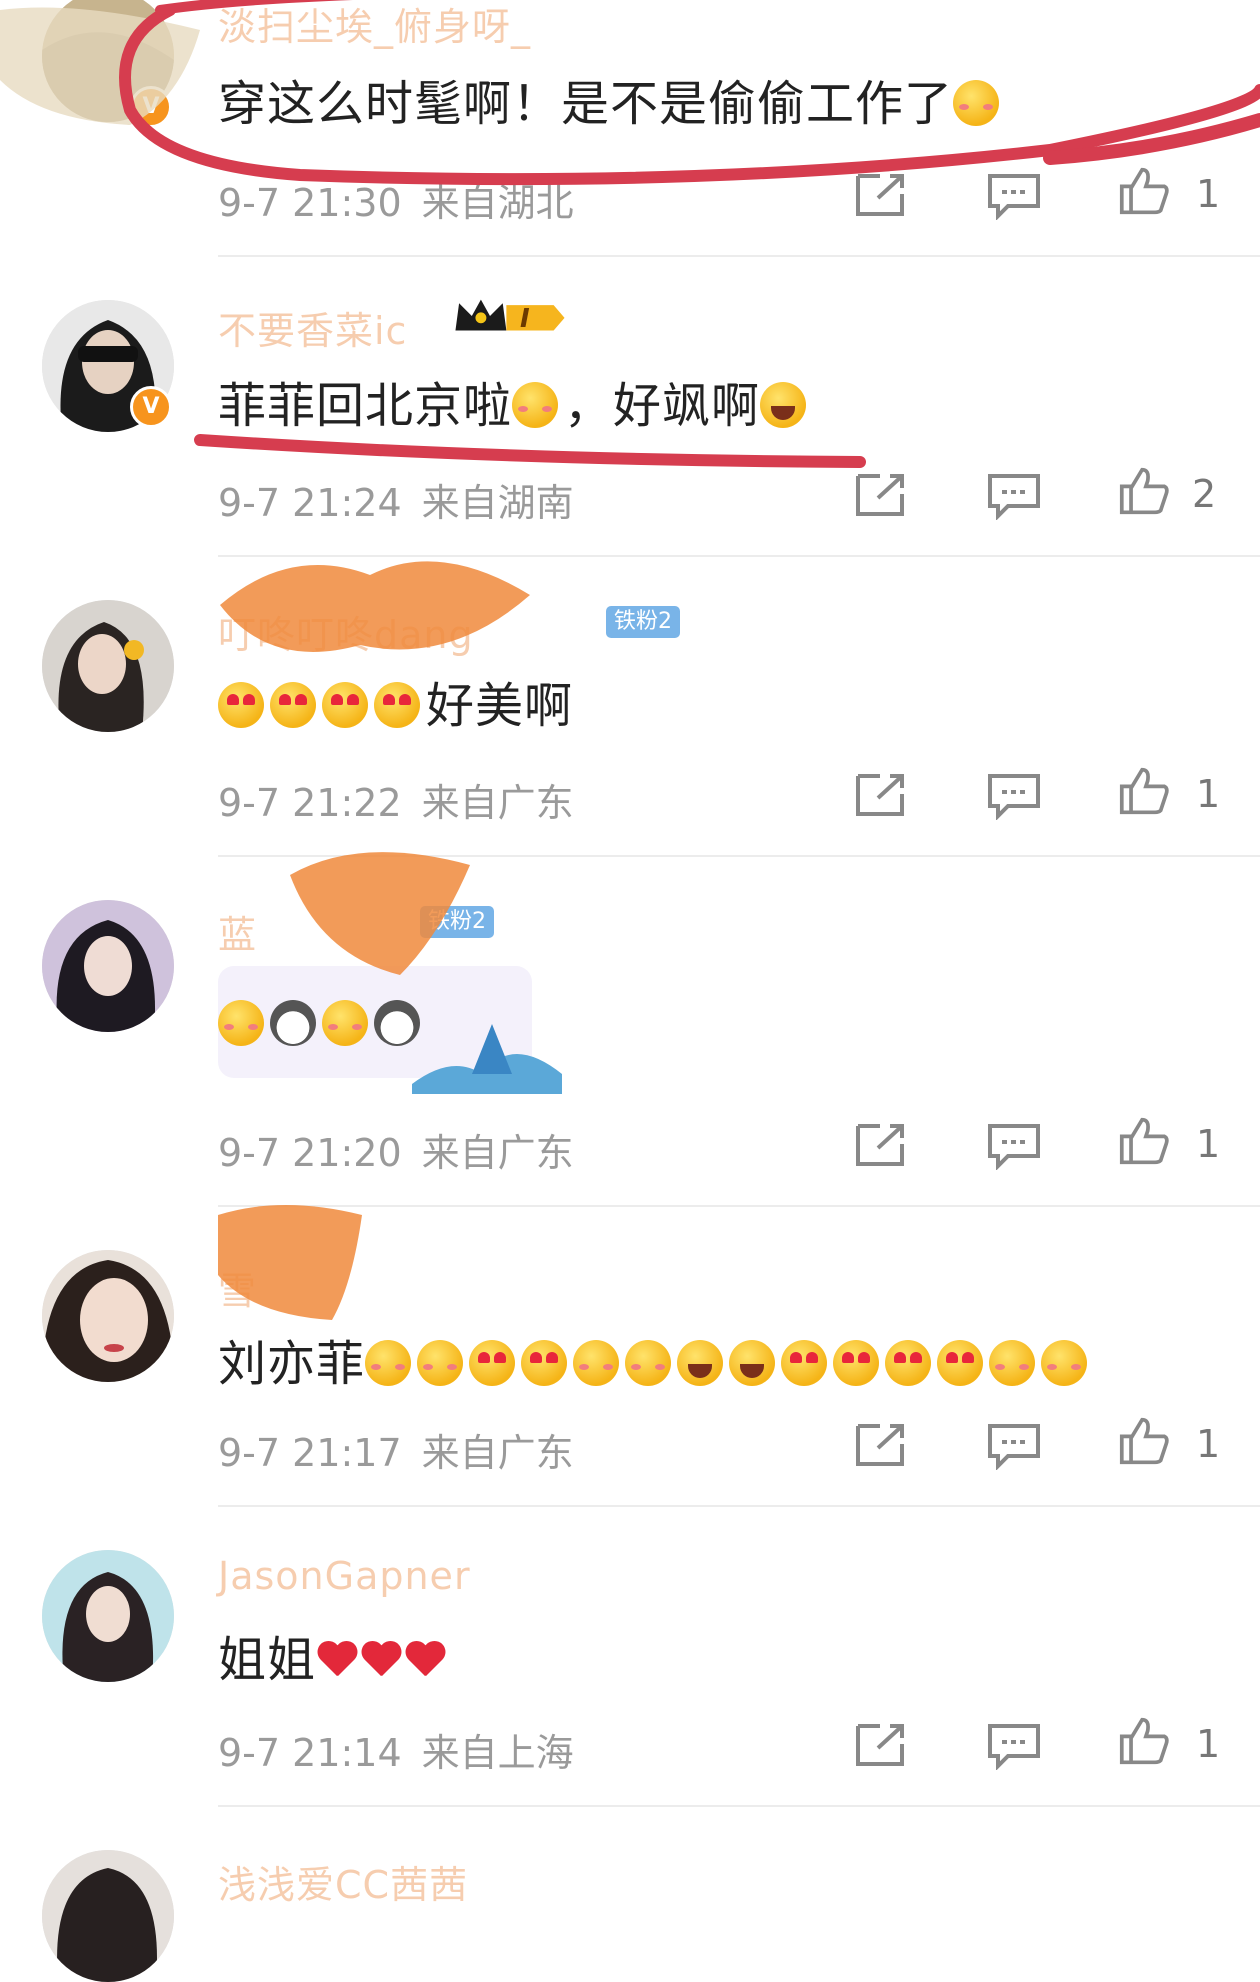 The height and width of the screenshot is (1982, 1260). What do you see at coordinates (237, 1287) in the screenshot?
I see `username: 雪` at bounding box center [237, 1287].